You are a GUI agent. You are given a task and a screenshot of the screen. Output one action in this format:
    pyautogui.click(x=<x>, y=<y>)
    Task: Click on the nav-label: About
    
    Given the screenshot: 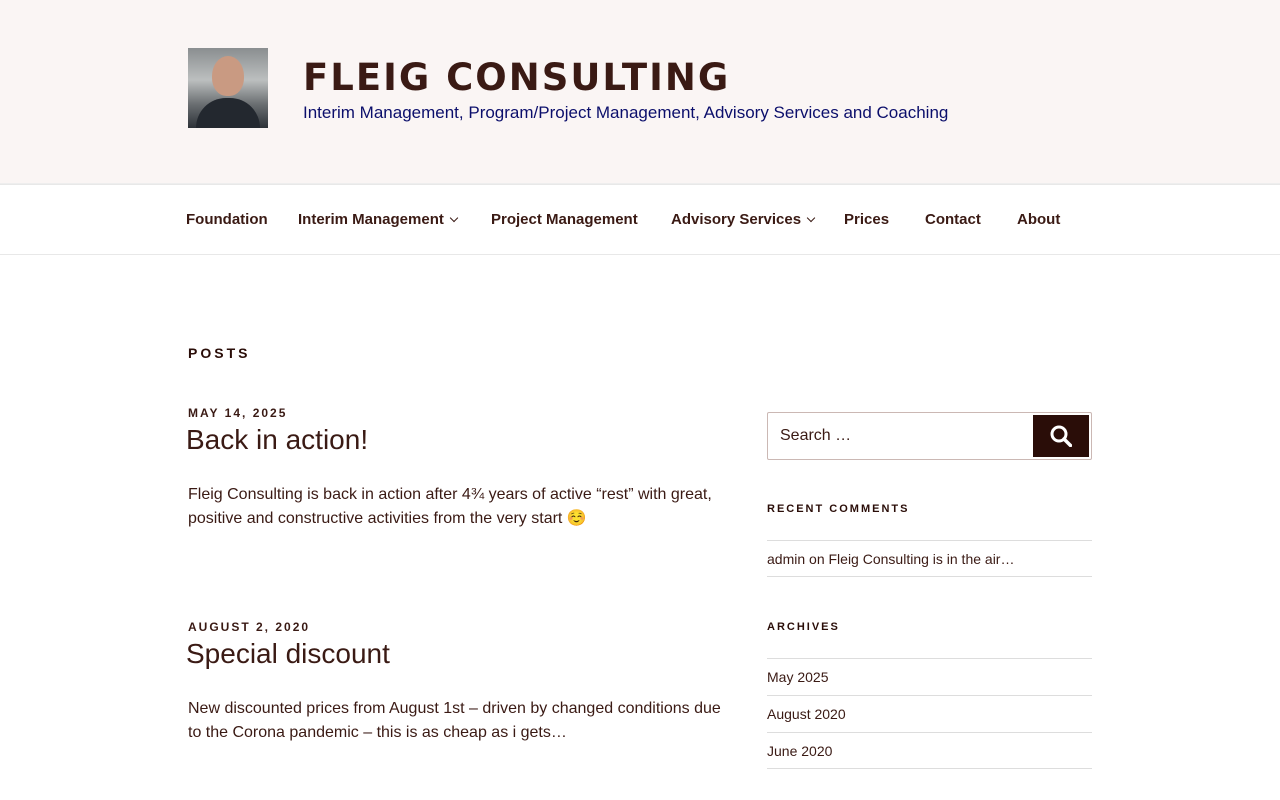 What is the action you would take?
    pyautogui.click(x=1039, y=219)
    